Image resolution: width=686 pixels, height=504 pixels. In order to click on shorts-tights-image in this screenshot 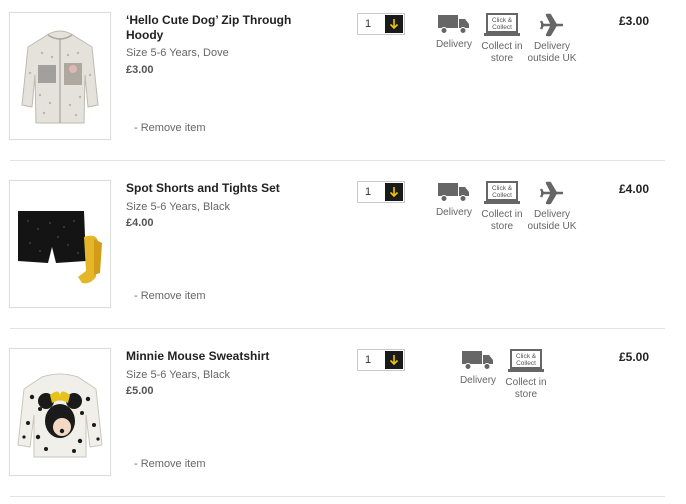, I will do `click(60, 247)`.